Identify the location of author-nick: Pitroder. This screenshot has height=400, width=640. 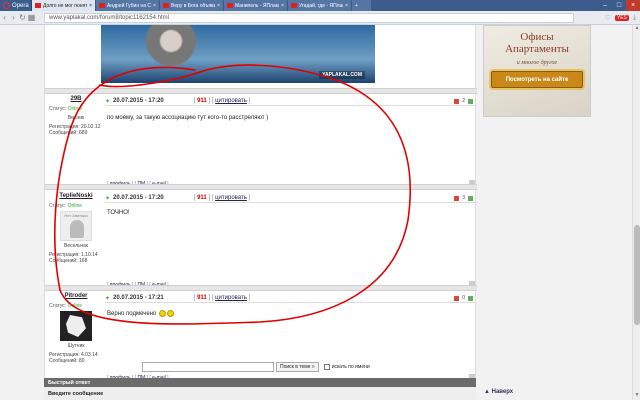
(76, 297).